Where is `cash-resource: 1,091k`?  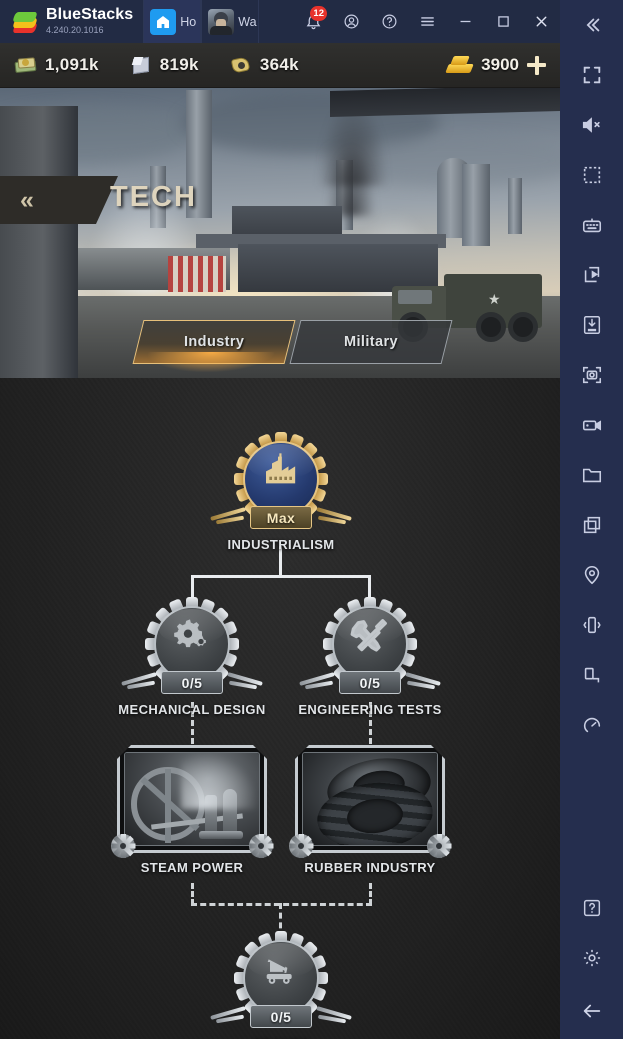 cash-resource: 1,091k is located at coordinates (56, 65).